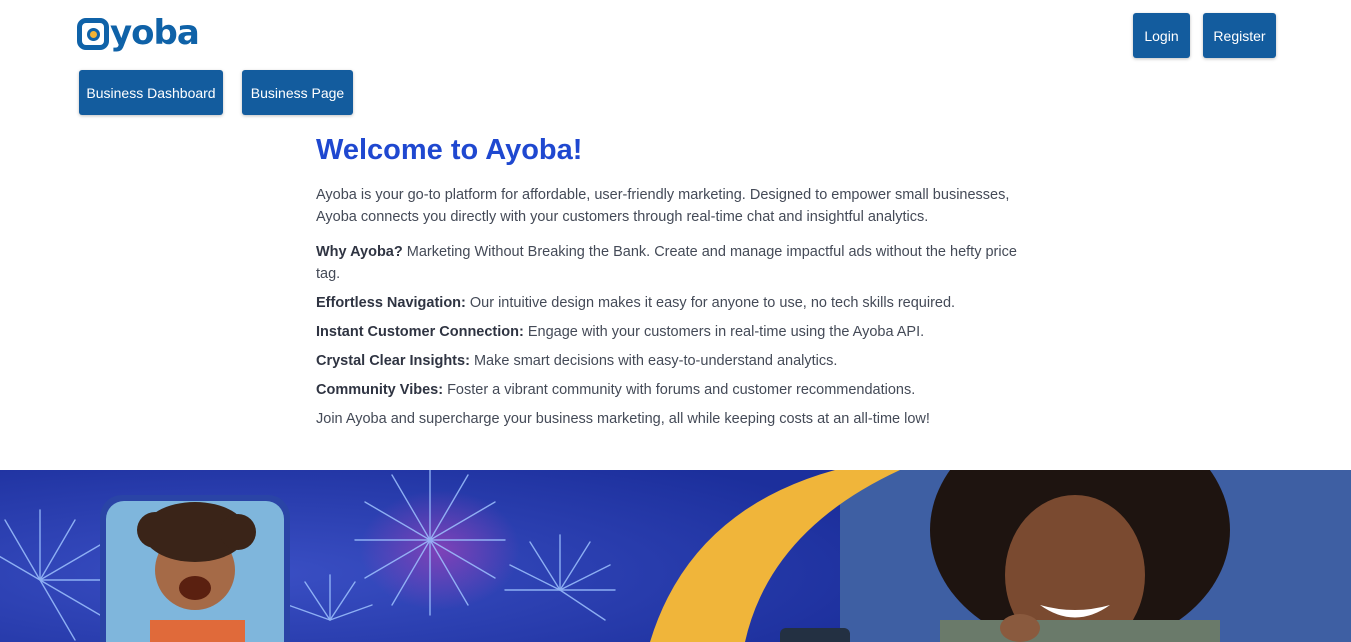 Image resolution: width=1351 pixels, height=642 pixels. Describe the element at coordinates (151, 92) in the screenshot. I see `business-dashboard-button: Business Dashboard` at that location.